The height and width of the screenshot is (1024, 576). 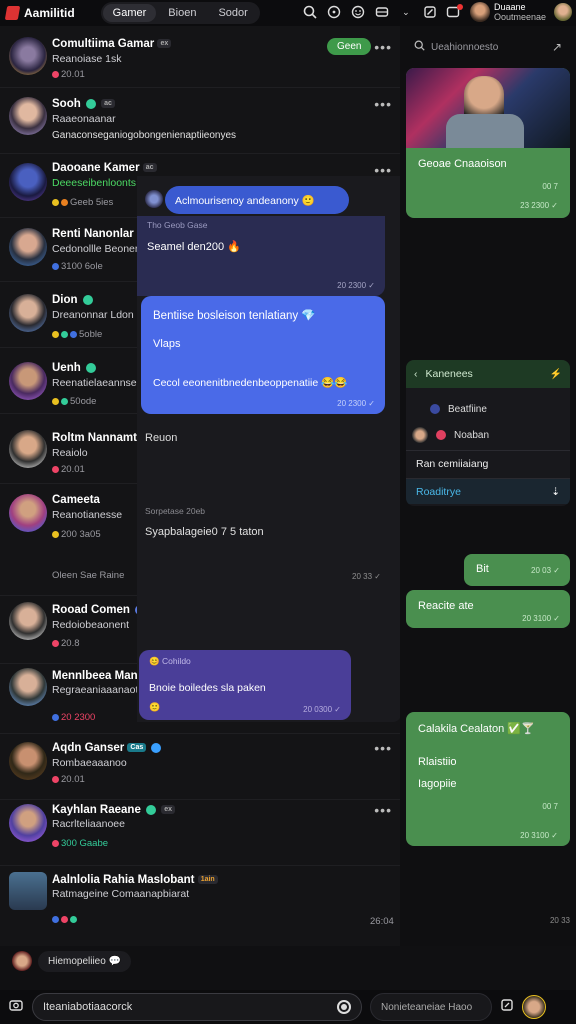 I want to click on search-bar: Ueahionnoesto ↗, so click(x=488, y=47).